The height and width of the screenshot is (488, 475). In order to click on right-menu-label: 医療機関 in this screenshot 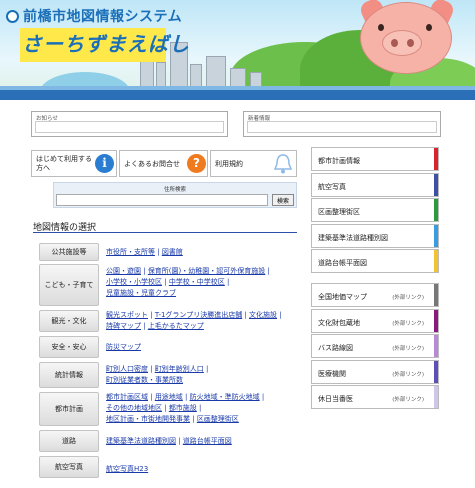, I will do `click(332, 373)`.